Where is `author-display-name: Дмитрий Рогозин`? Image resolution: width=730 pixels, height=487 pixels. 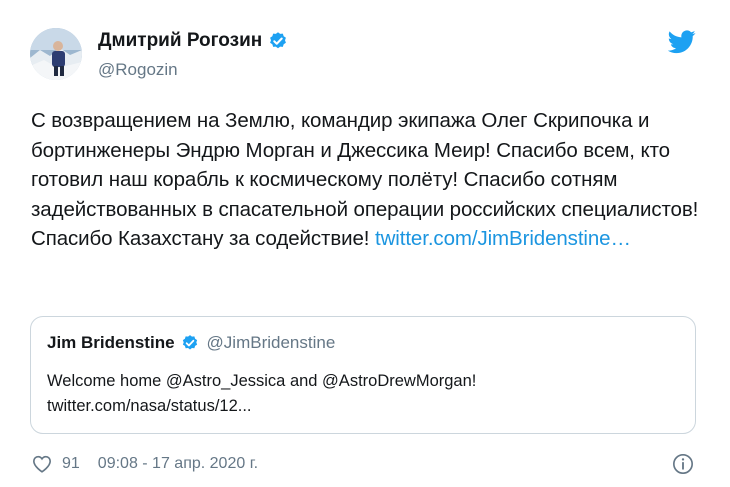 author-display-name: Дмитрий Рогозин is located at coordinates (180, 41).